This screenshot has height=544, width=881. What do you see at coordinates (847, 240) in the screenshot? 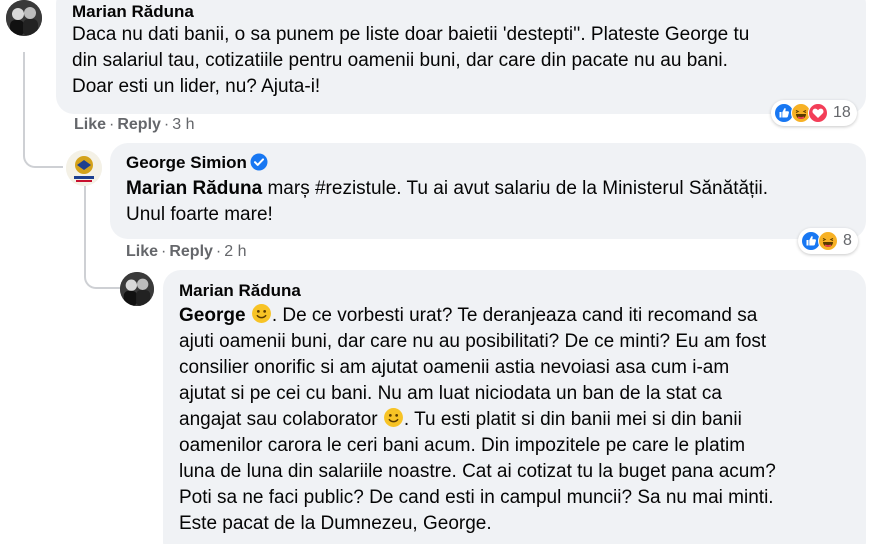
I see `reaction-count: 8` at bounding box center [847, 240].